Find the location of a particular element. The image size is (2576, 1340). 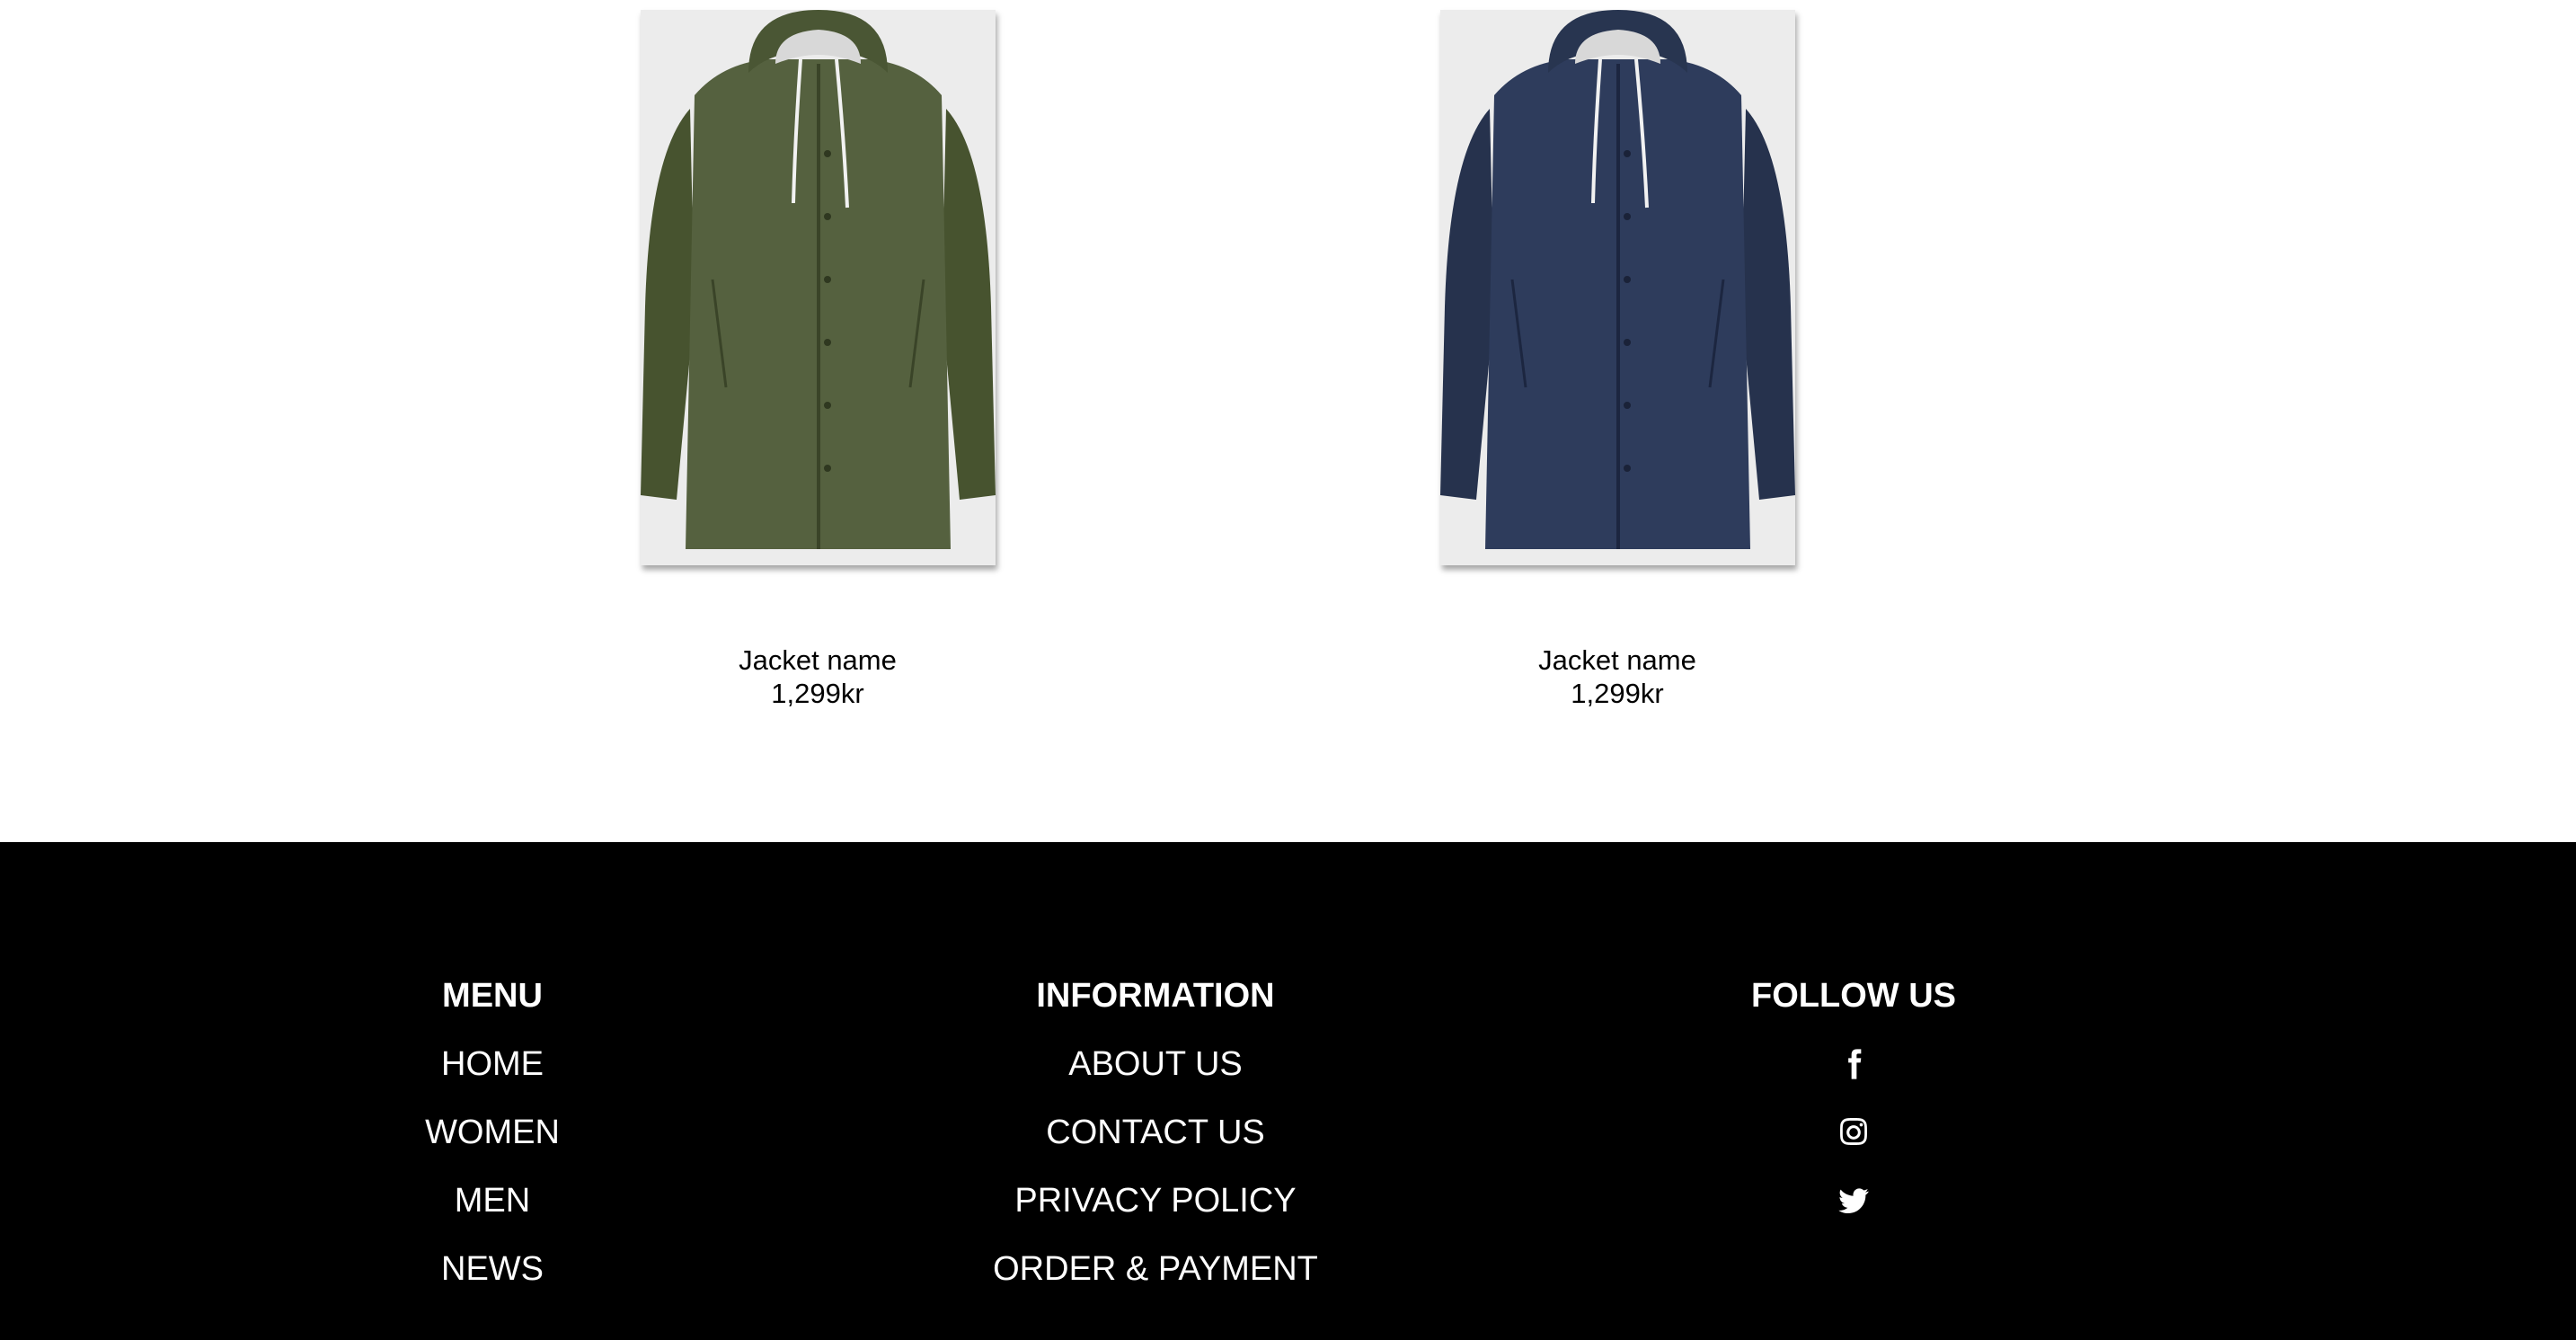

footer-link-women: WOMEN is located at coordinates (492, 1146).